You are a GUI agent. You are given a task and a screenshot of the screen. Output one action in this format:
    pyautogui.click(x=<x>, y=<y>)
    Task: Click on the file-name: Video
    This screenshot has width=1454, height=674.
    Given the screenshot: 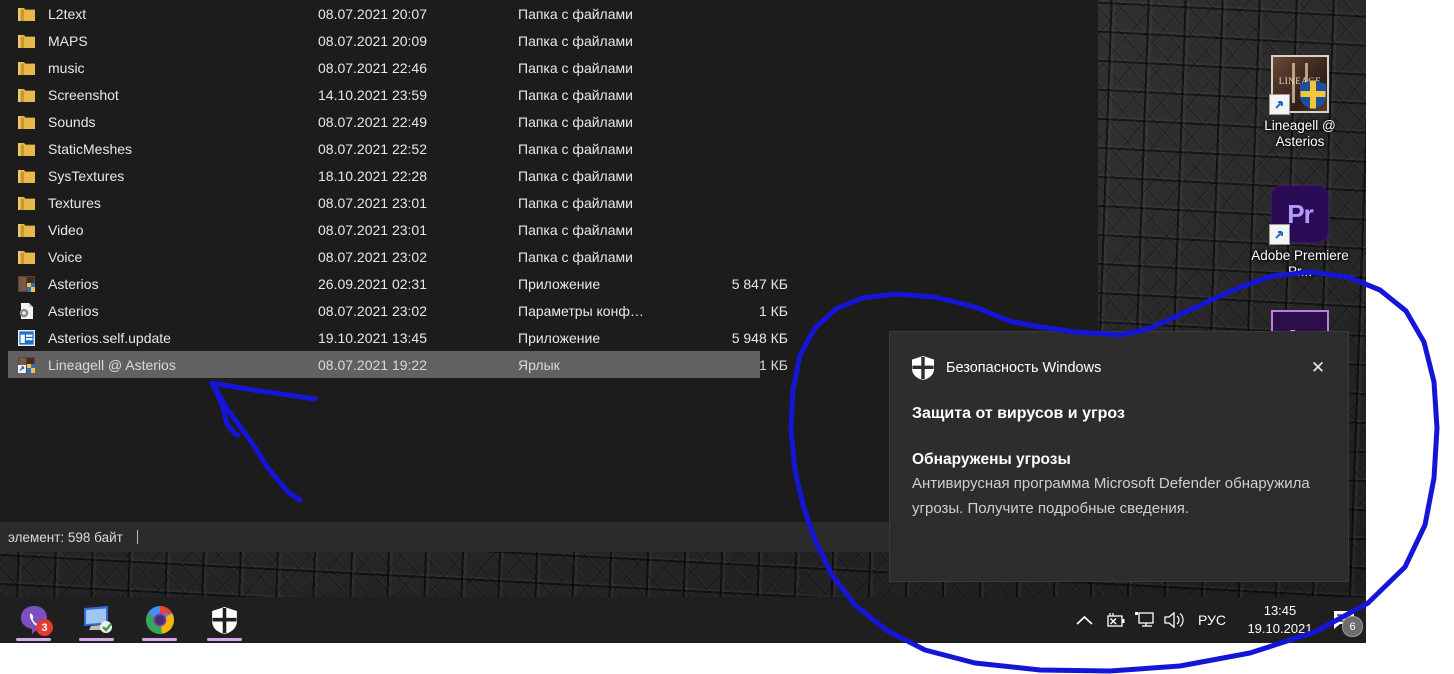 What is the action you would take?
    pyautogui.click(x=66, y=229)
    